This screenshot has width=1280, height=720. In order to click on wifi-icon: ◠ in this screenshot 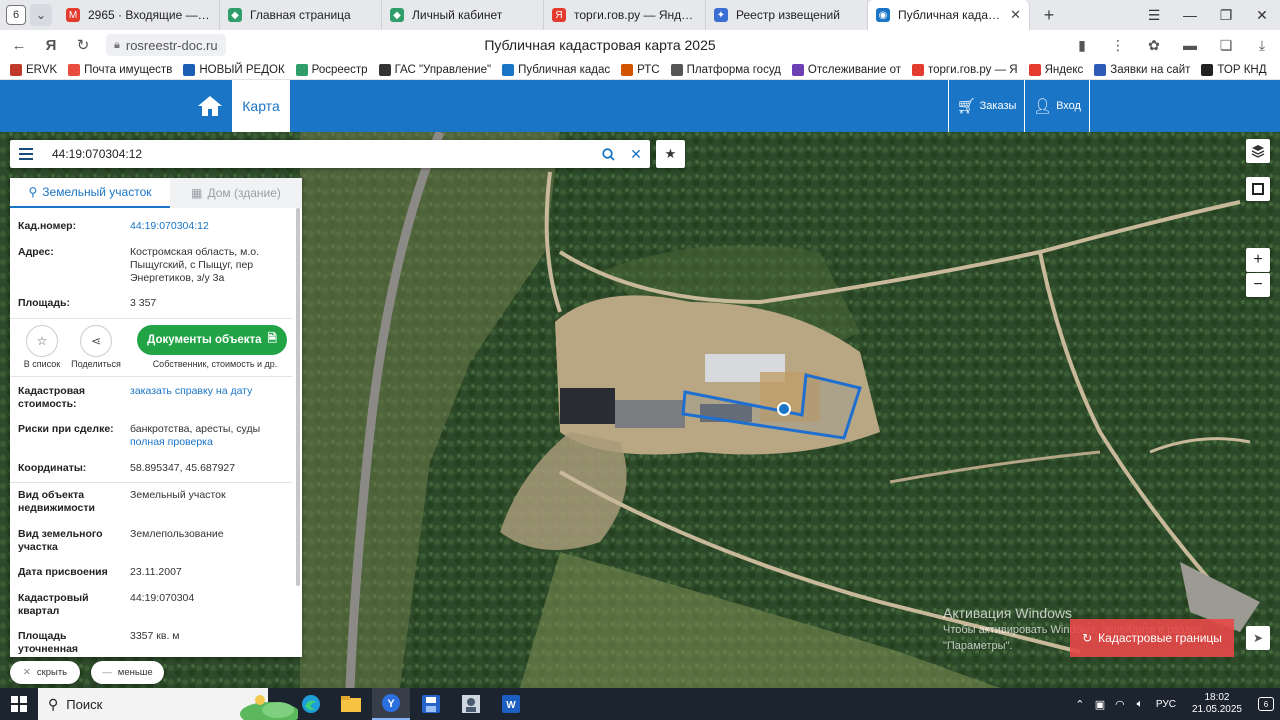, I will do `click(1120, 704)`.